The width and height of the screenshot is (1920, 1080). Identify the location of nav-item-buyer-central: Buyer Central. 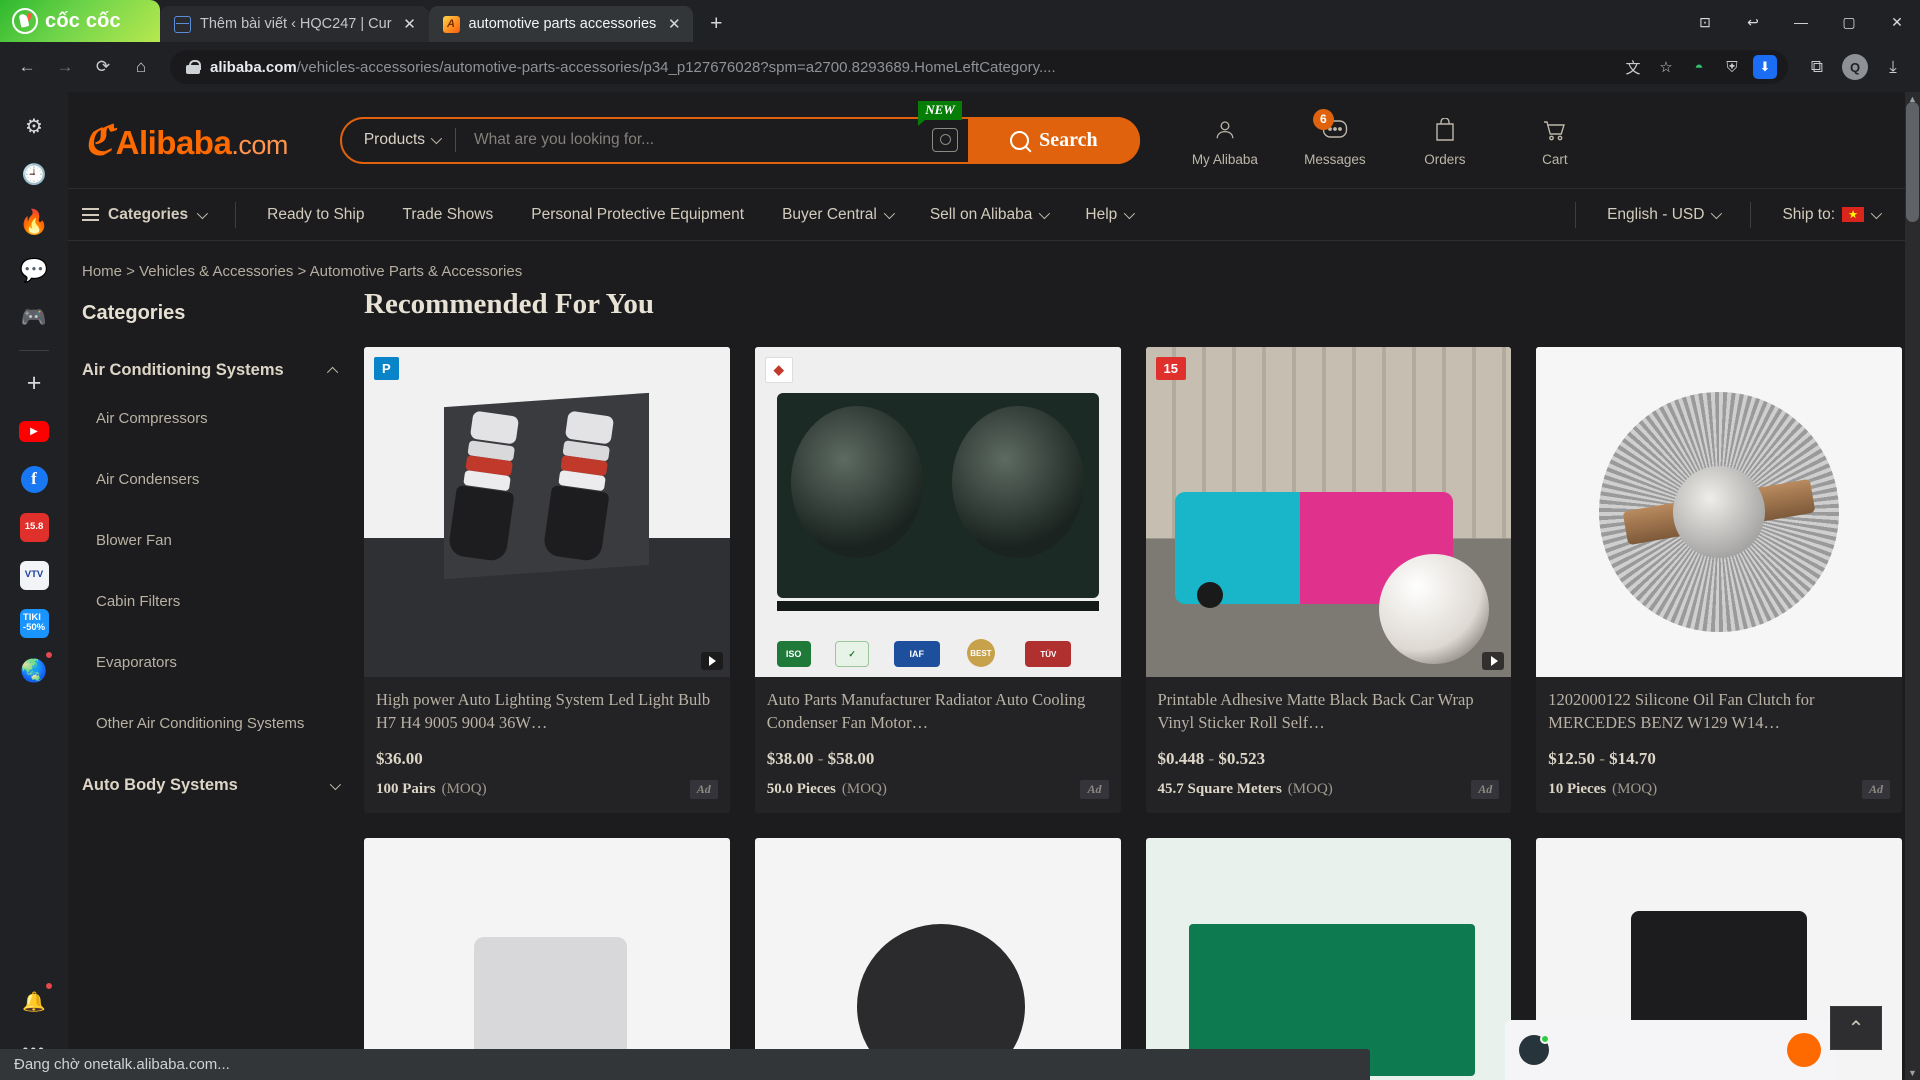
(837, 215).